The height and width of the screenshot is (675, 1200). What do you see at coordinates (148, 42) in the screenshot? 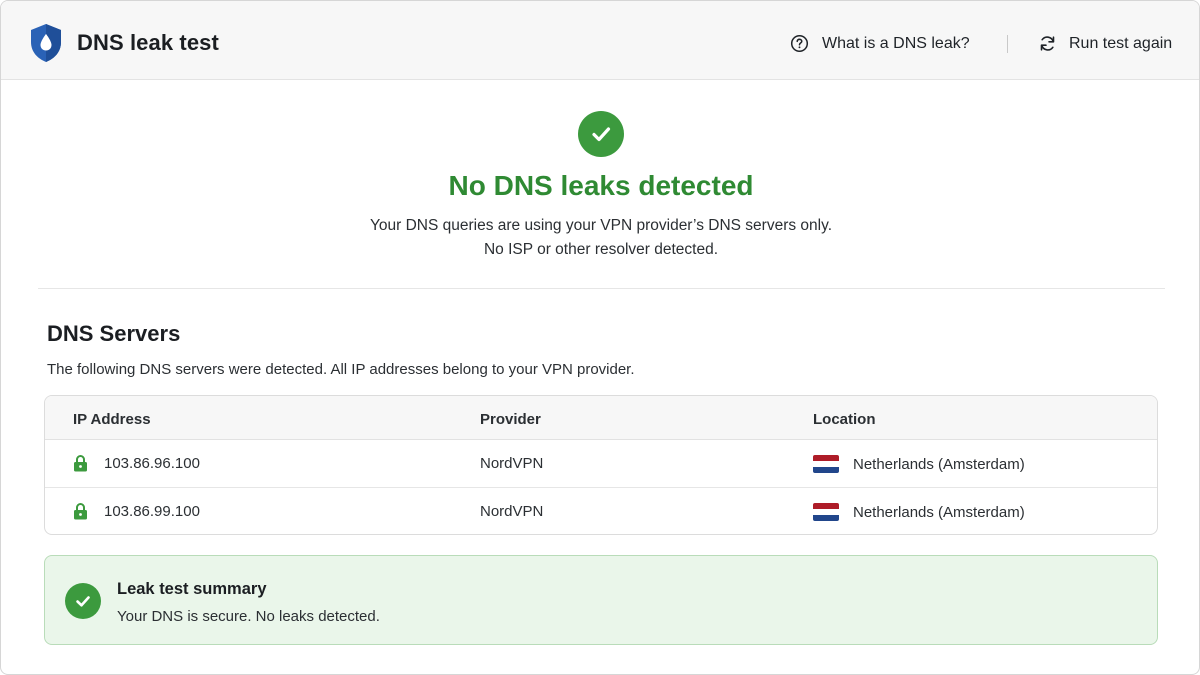
I see `app-title: DNS leak test` at bounding box center [148, 42].